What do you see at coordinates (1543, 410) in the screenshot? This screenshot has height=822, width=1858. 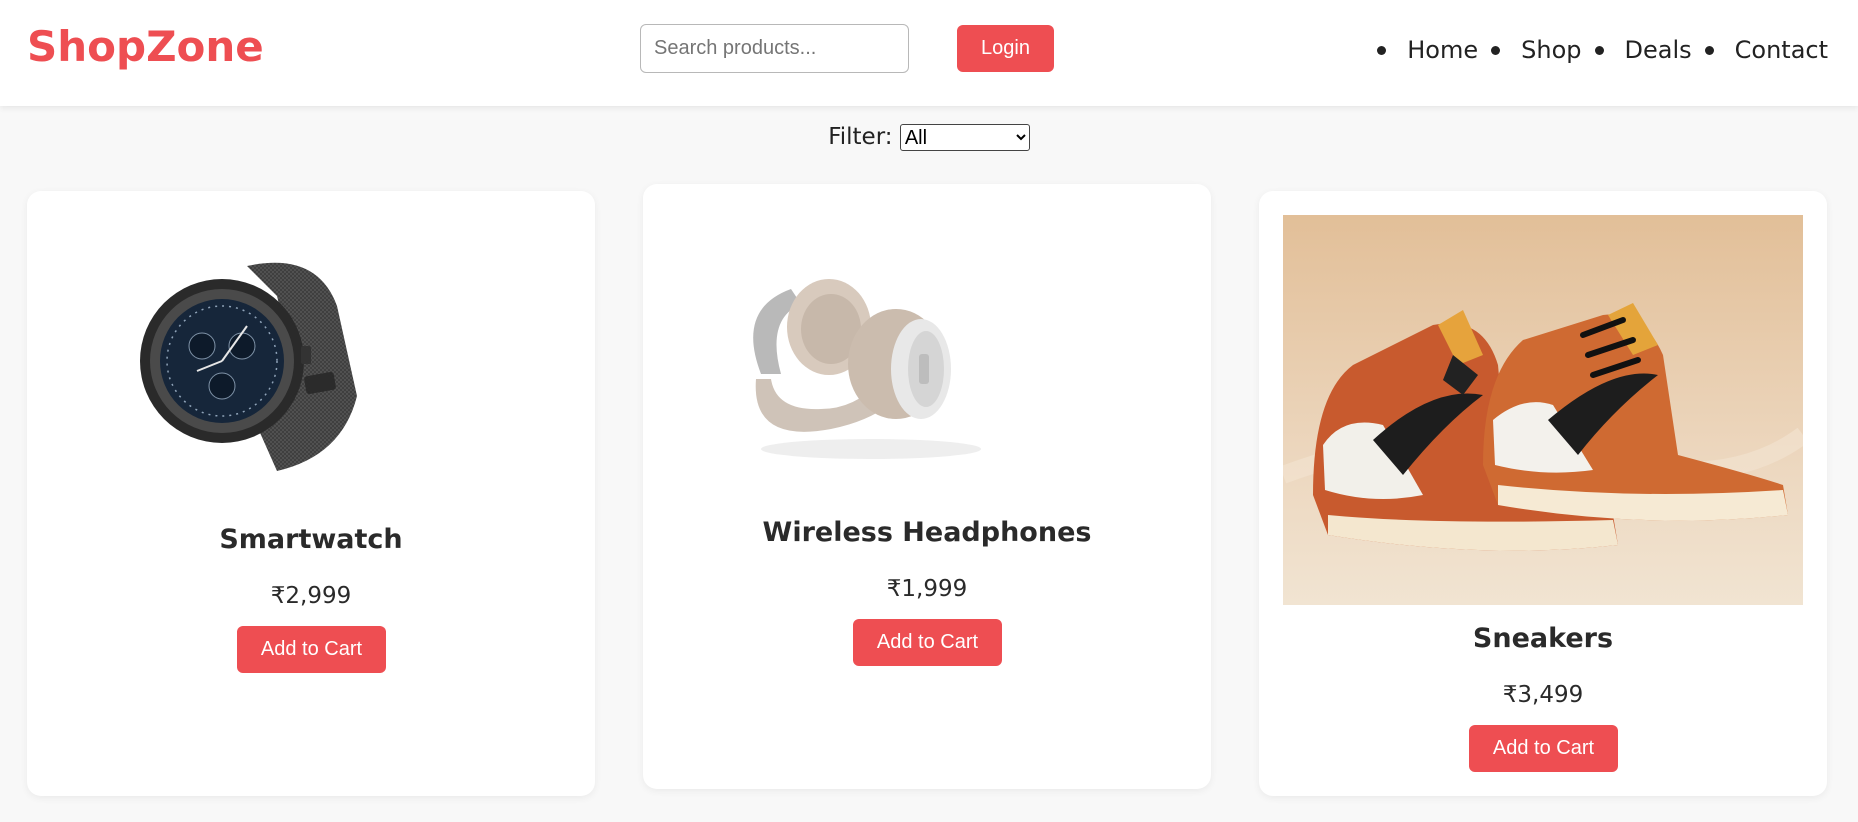 I see `sneakers-image` at bounding box center [1543, 410].